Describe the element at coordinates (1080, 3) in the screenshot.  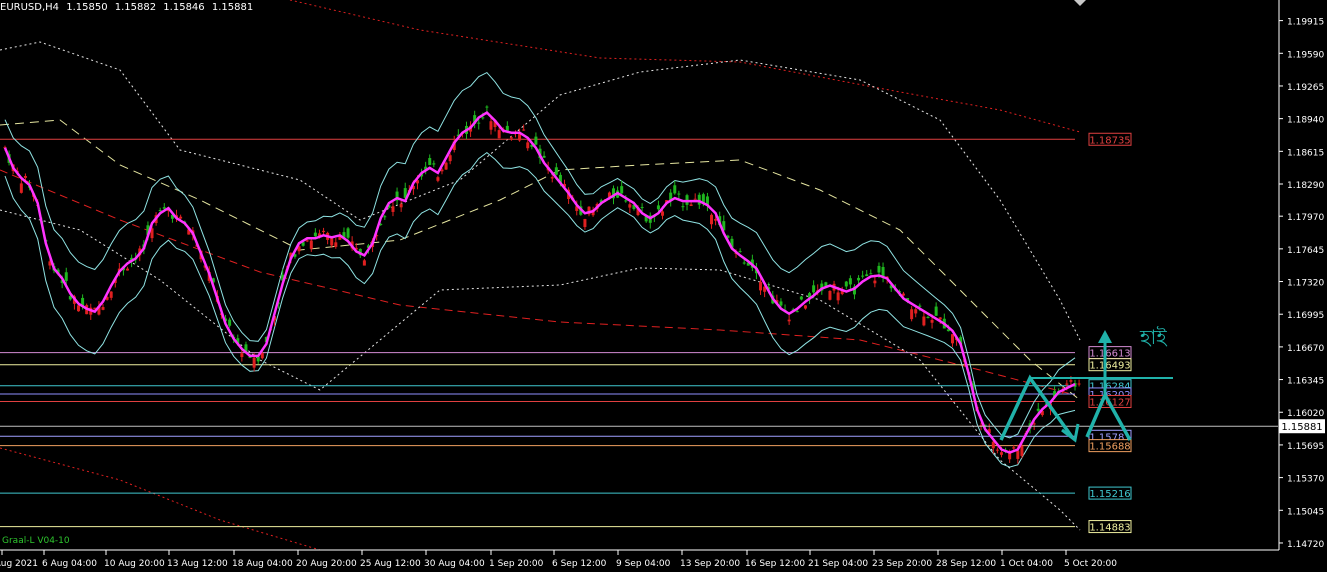
I see `chevron-down-icon` at that location.